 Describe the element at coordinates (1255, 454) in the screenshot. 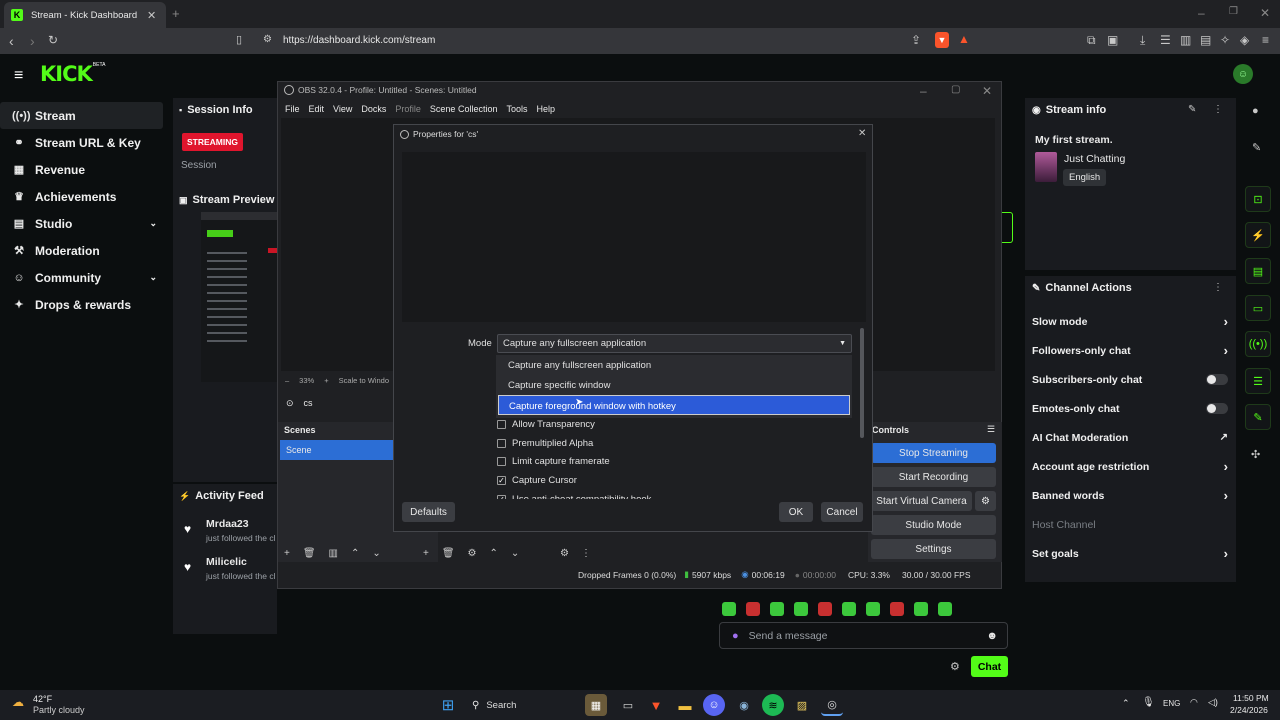

I see `add-widget-icon: ✣` at that location.